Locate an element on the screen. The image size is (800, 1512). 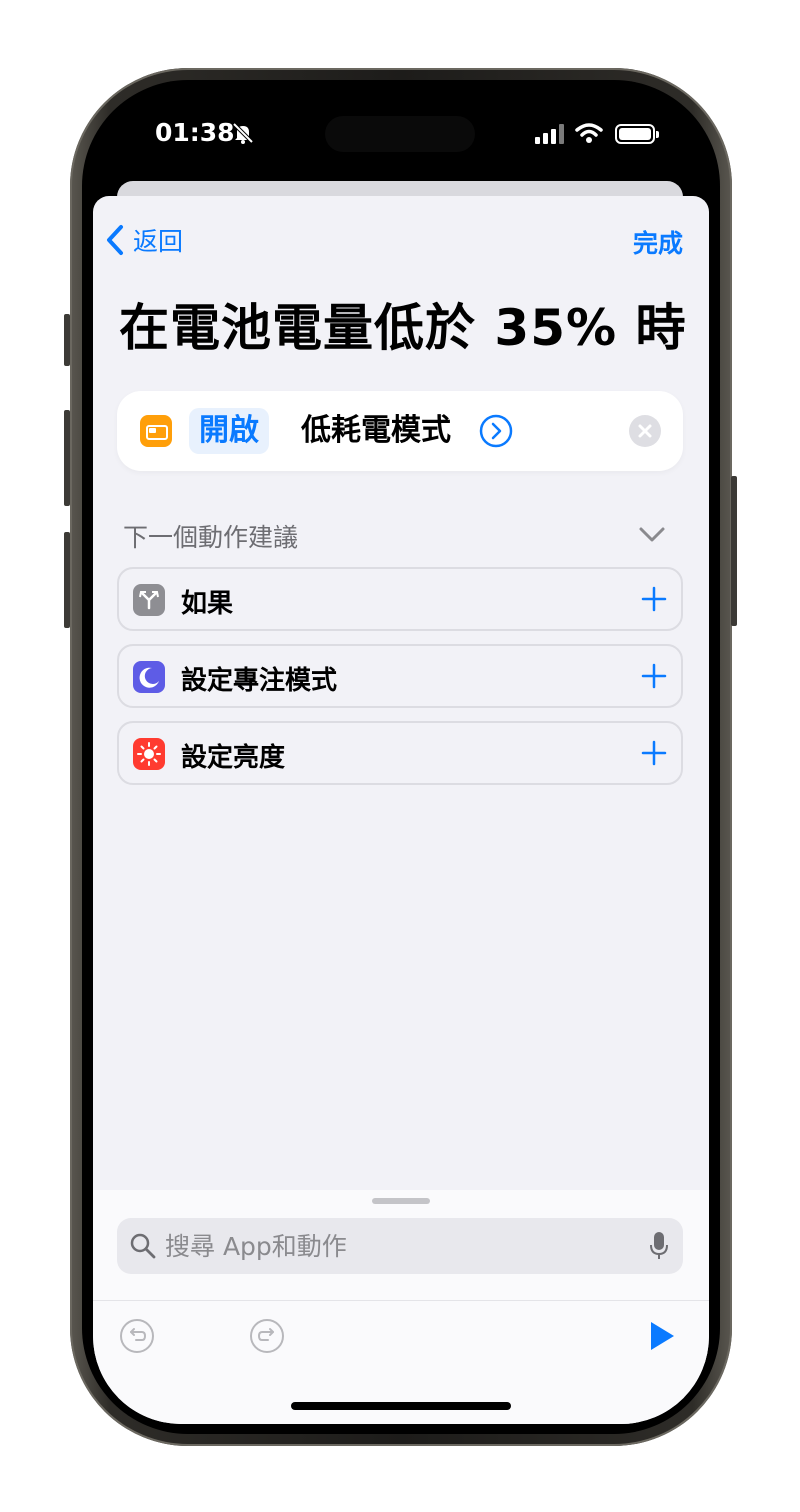
battery-icon is located at coordinates (637, 134).